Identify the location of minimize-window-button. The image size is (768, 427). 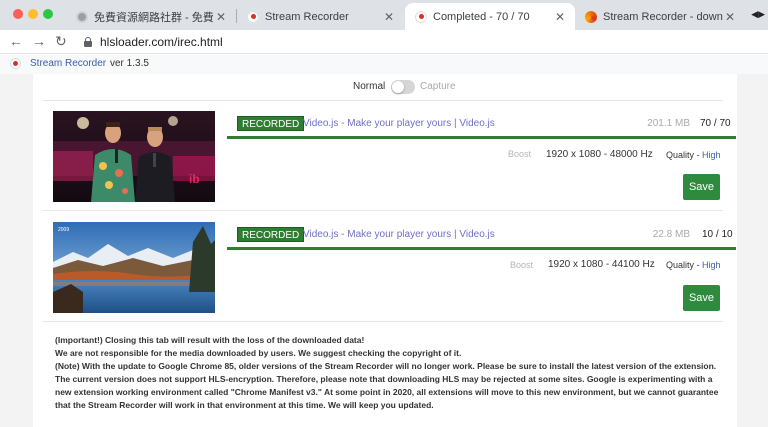
(33, 14).